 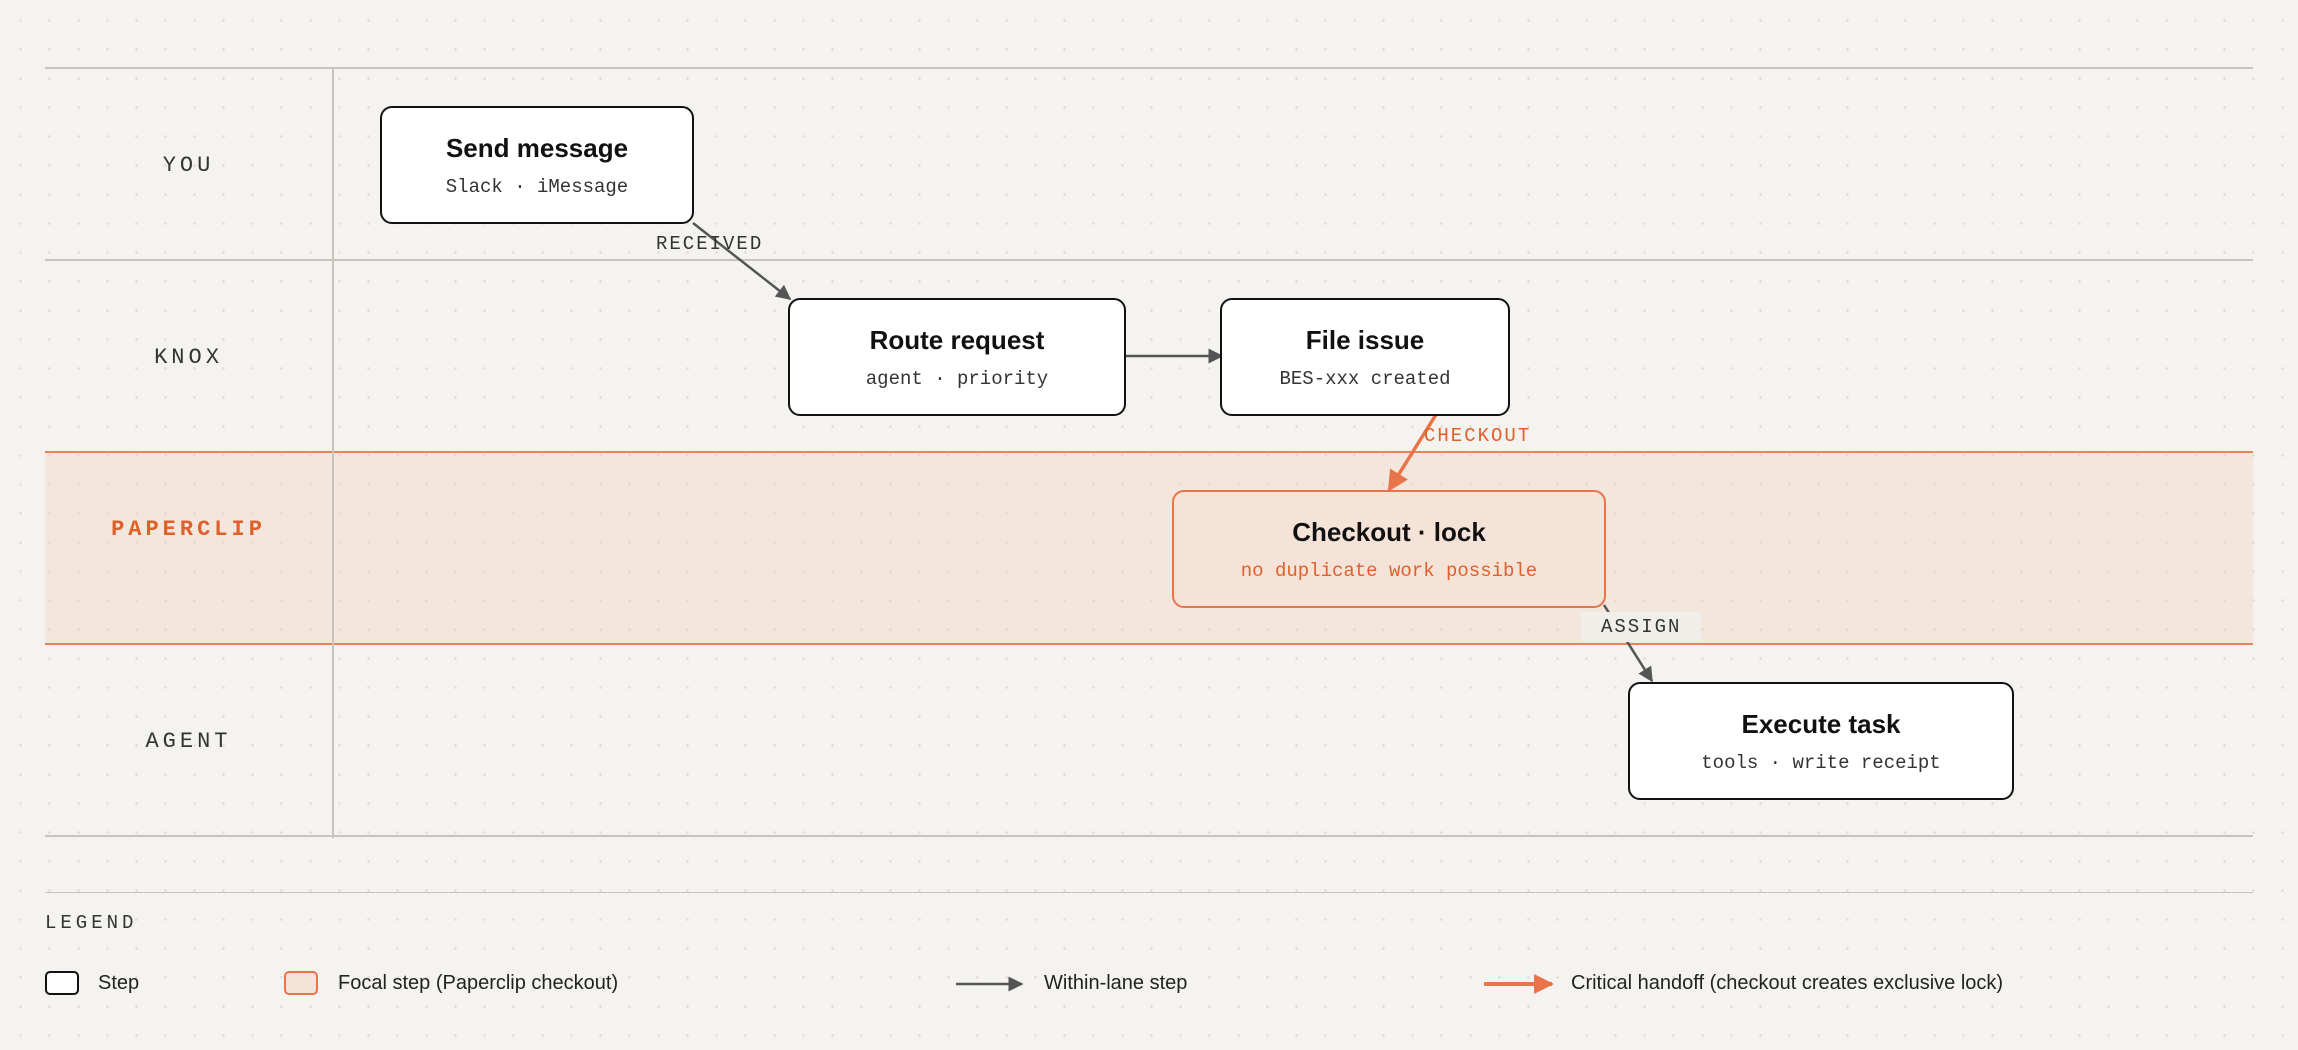 What do you see at coordinates (957, 378) in the screenshot?
I see `node-subtitle: agent · priority` at bounding box center [957, 378].